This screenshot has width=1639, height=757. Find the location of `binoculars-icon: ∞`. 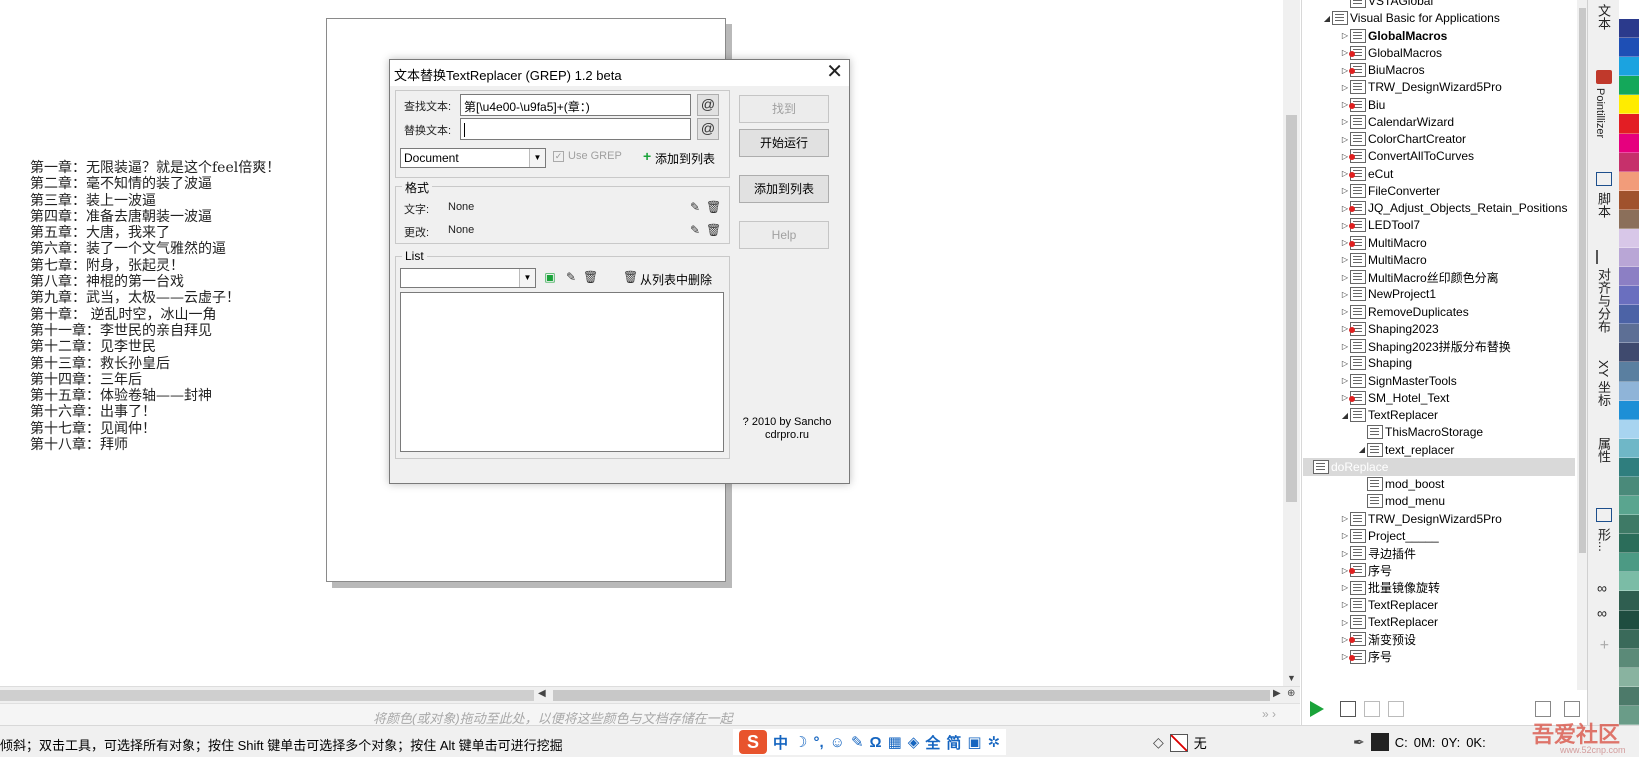

binoculars-icon: ∞ is located at coordinates (1602, 613).